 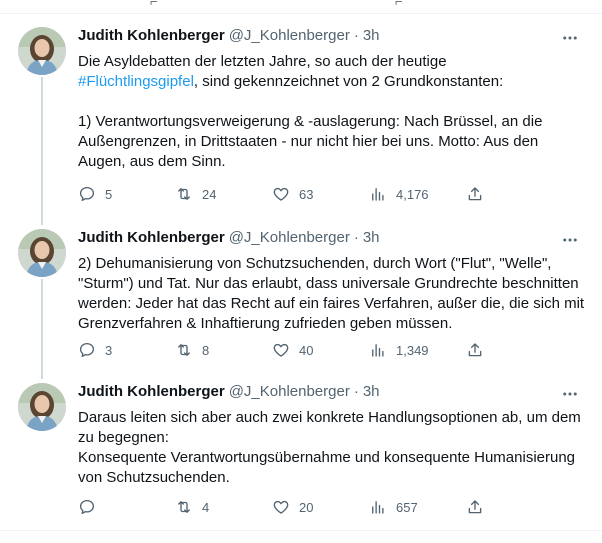 I want to click on reply-count: 5, so click(x=109, y=194).